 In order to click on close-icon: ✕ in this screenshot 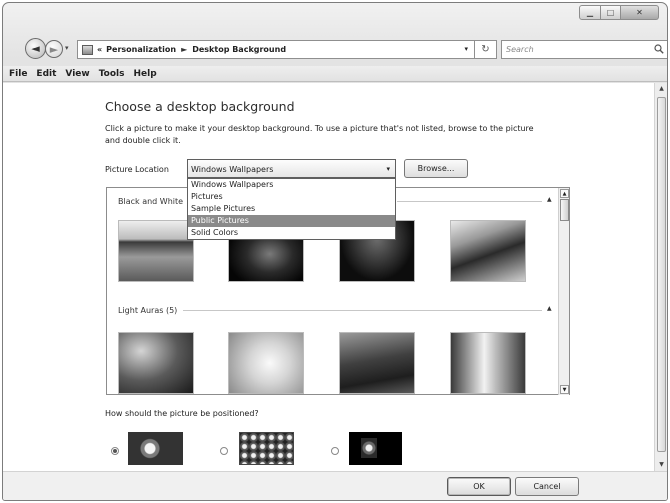, I will do `click(639, 12)`.